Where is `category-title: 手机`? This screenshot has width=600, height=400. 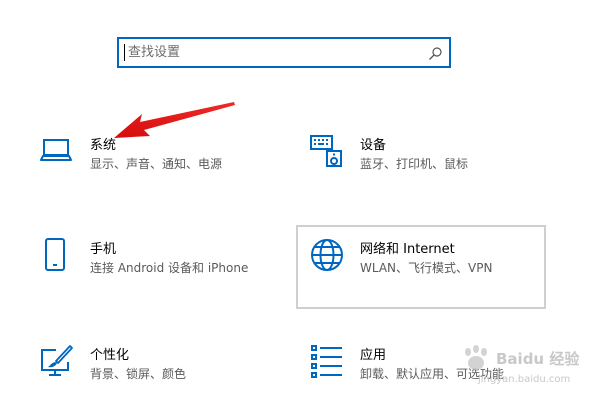 category-title: 手机 is located at coordinates (103, 249).